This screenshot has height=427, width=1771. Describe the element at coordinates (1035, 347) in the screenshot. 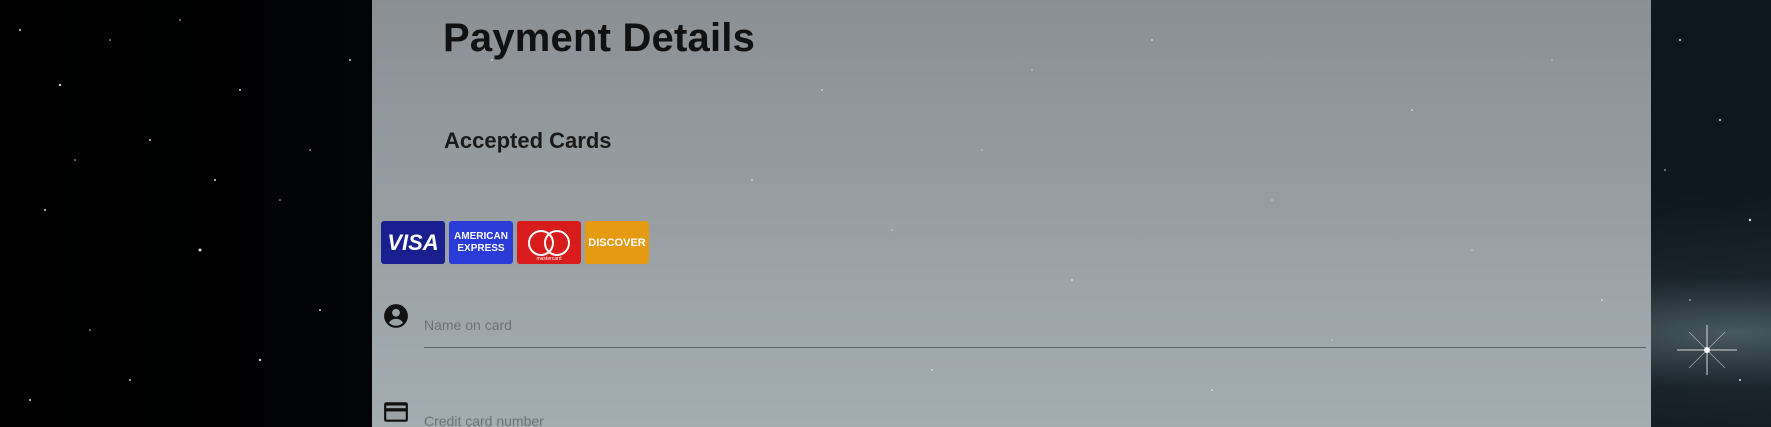

I see `name-on-card-underline` at that location.